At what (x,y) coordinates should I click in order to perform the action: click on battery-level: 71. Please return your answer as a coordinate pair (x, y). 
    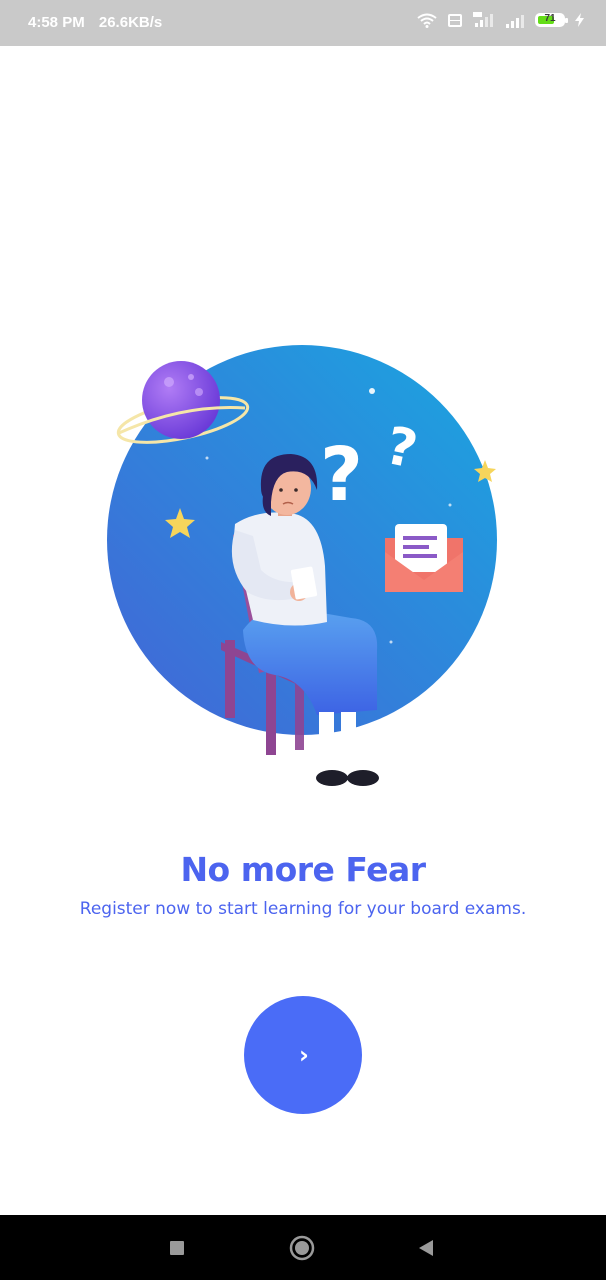
    Looking at the image, I should click on (550, 18).